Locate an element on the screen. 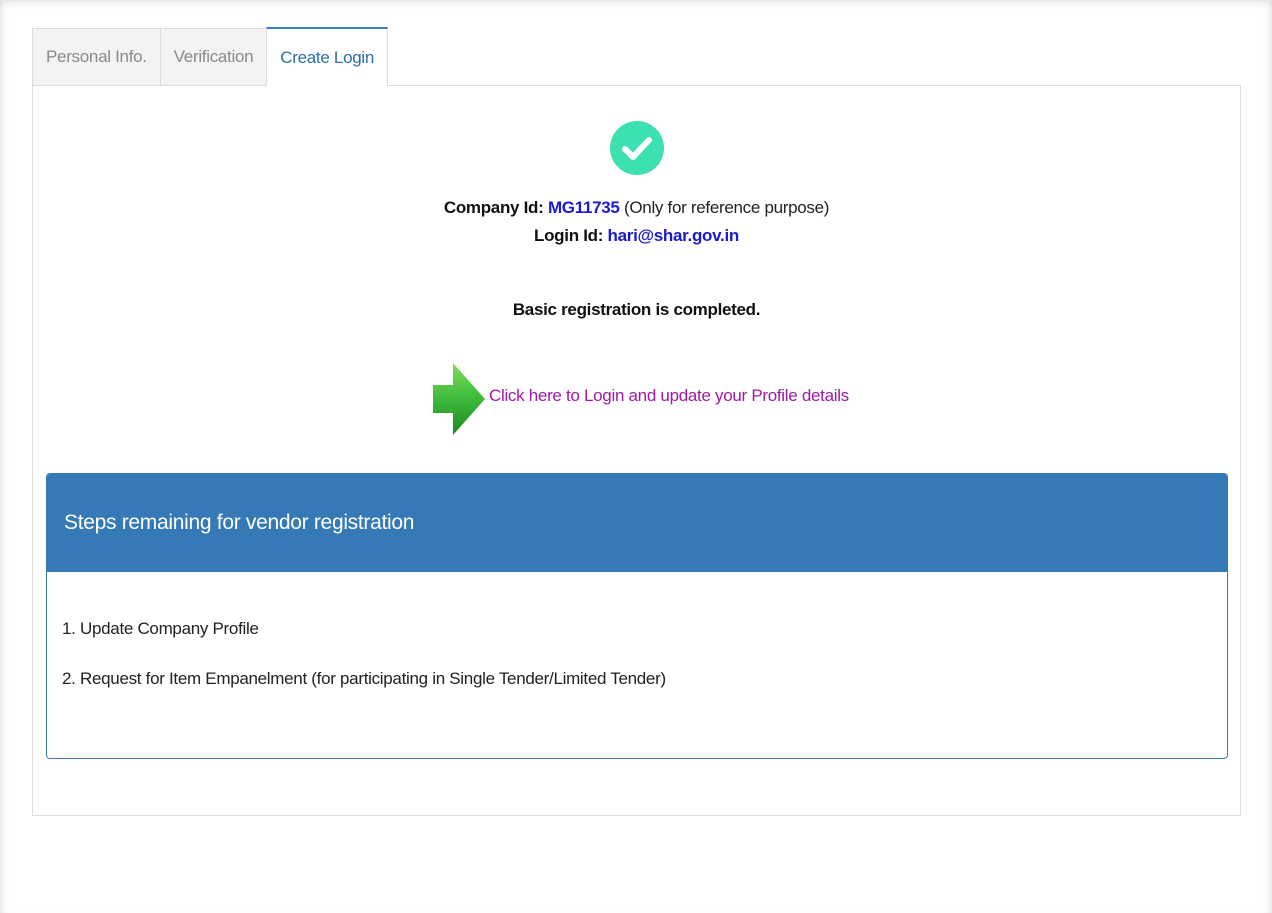 The image size is (1272, 913). login-id-label: Login Id: is located at coordinates (569, 235).